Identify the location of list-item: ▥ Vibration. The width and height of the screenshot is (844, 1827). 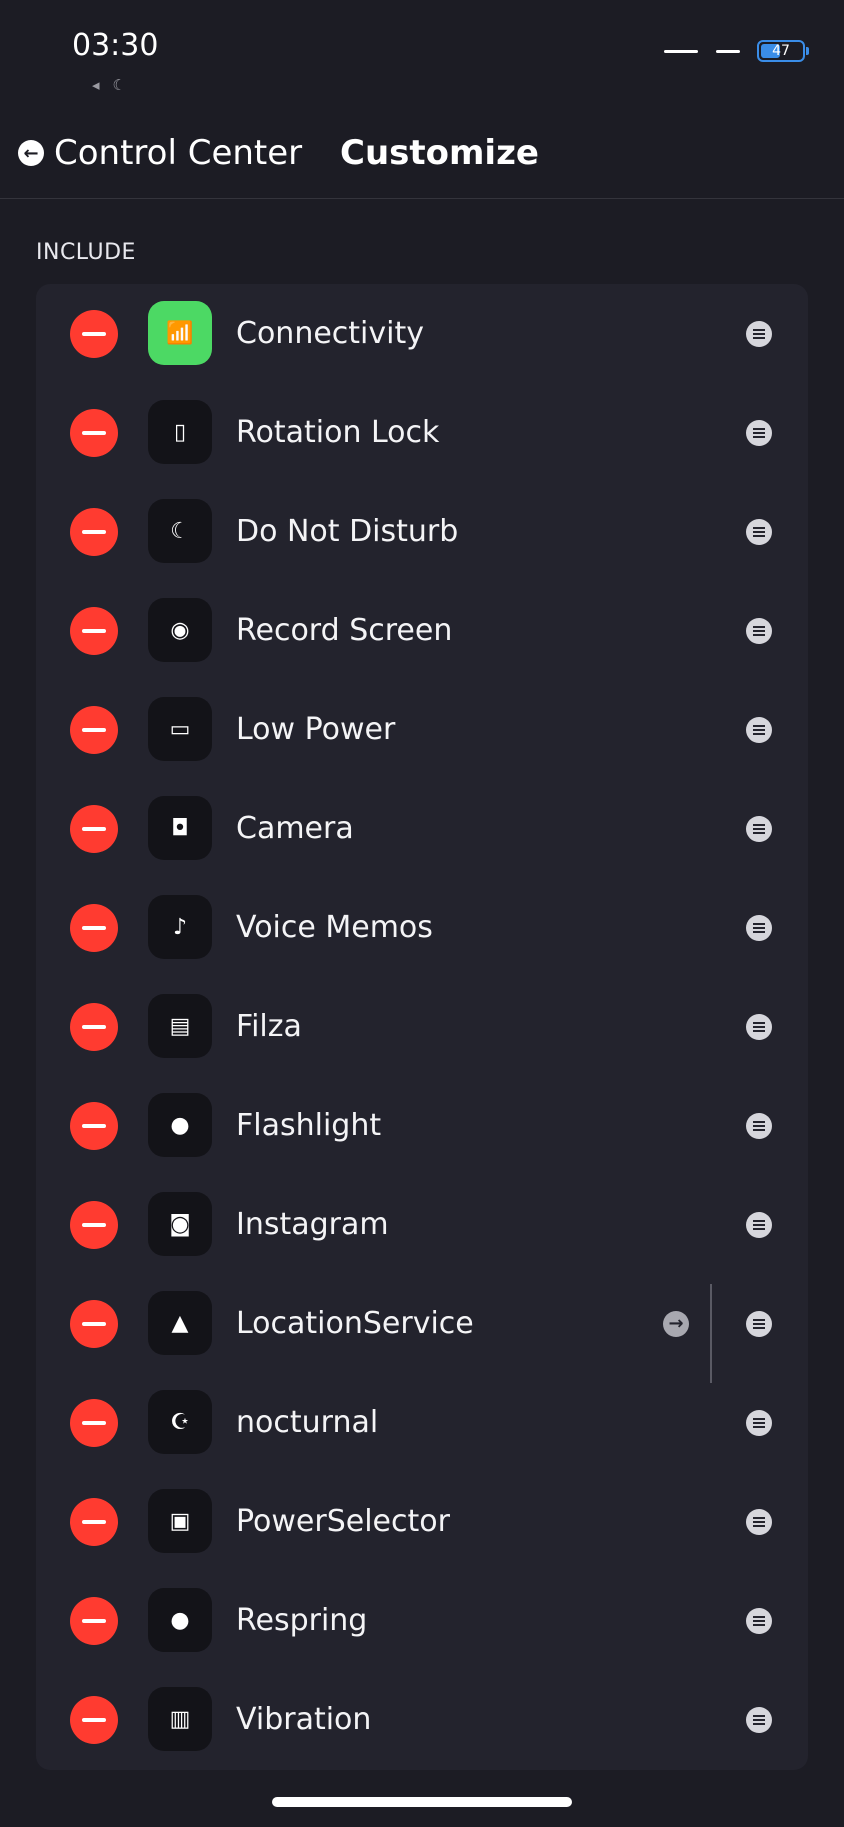
(422, 1719).